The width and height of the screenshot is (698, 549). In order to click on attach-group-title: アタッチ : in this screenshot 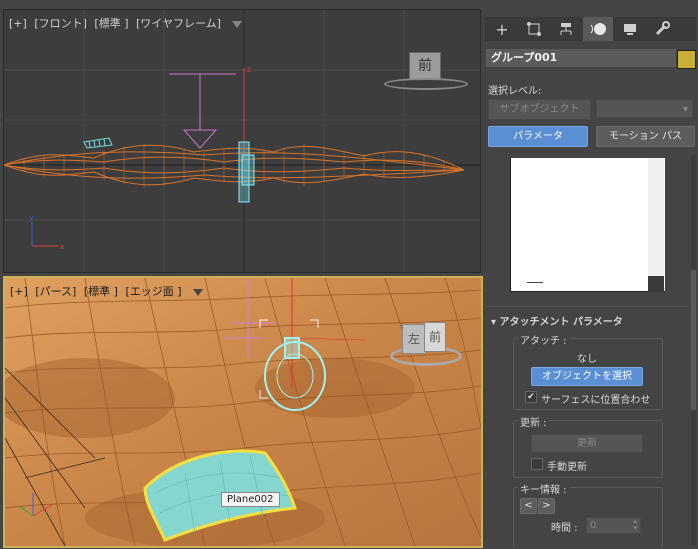, I will do `click(543, 339)`.